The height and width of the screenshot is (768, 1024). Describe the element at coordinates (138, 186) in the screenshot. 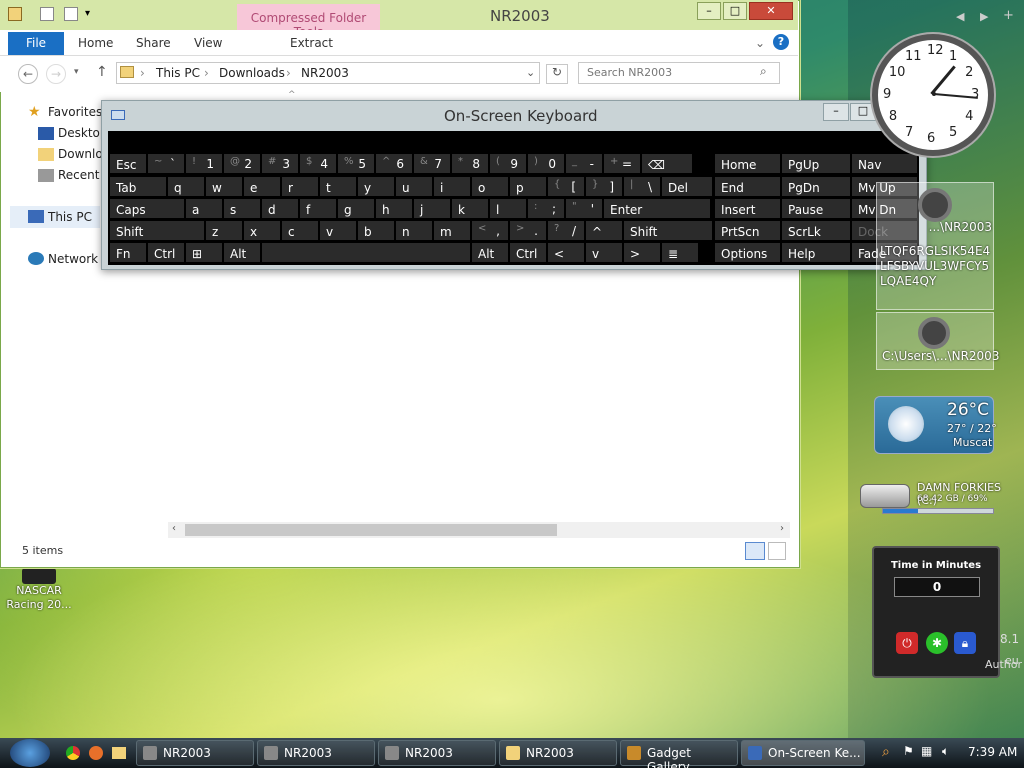

I see `key-tab: Tab` at that location.